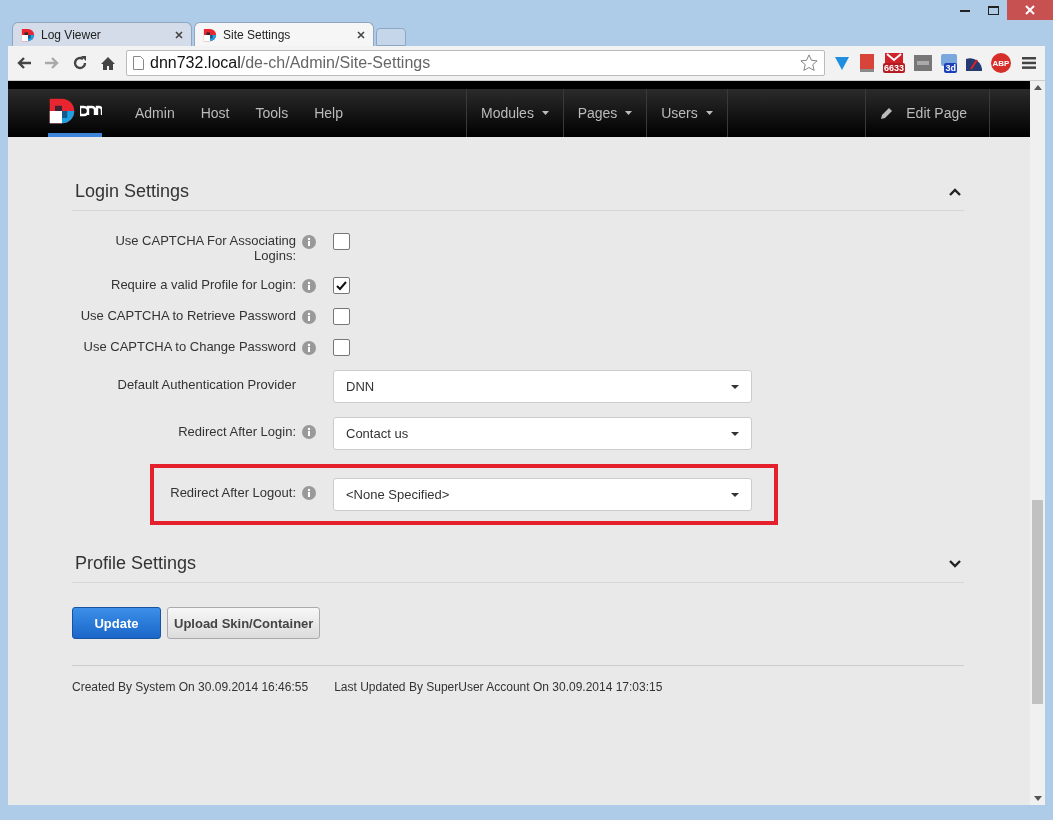 This screenshot has height=820, width=1053. Describe the element at coordinates (205, 248) in the screenshot. I see `field-label: Use CAPTCHA For Associating Logins:` at that location.